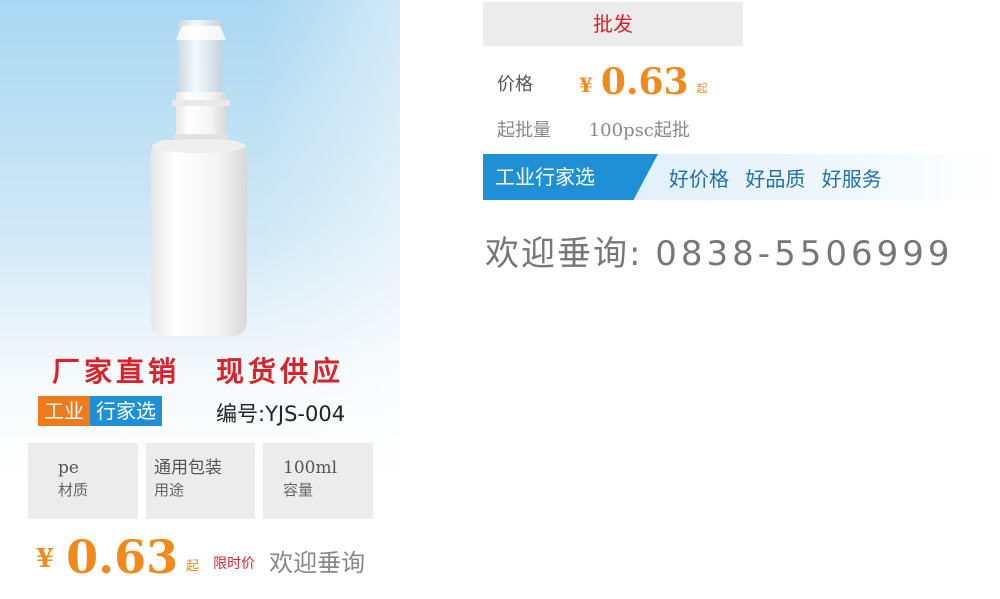 The height and width of the screenshot is (599, 1000). I want to click on slogan-good-quality: 好品质, so click(775, 179).